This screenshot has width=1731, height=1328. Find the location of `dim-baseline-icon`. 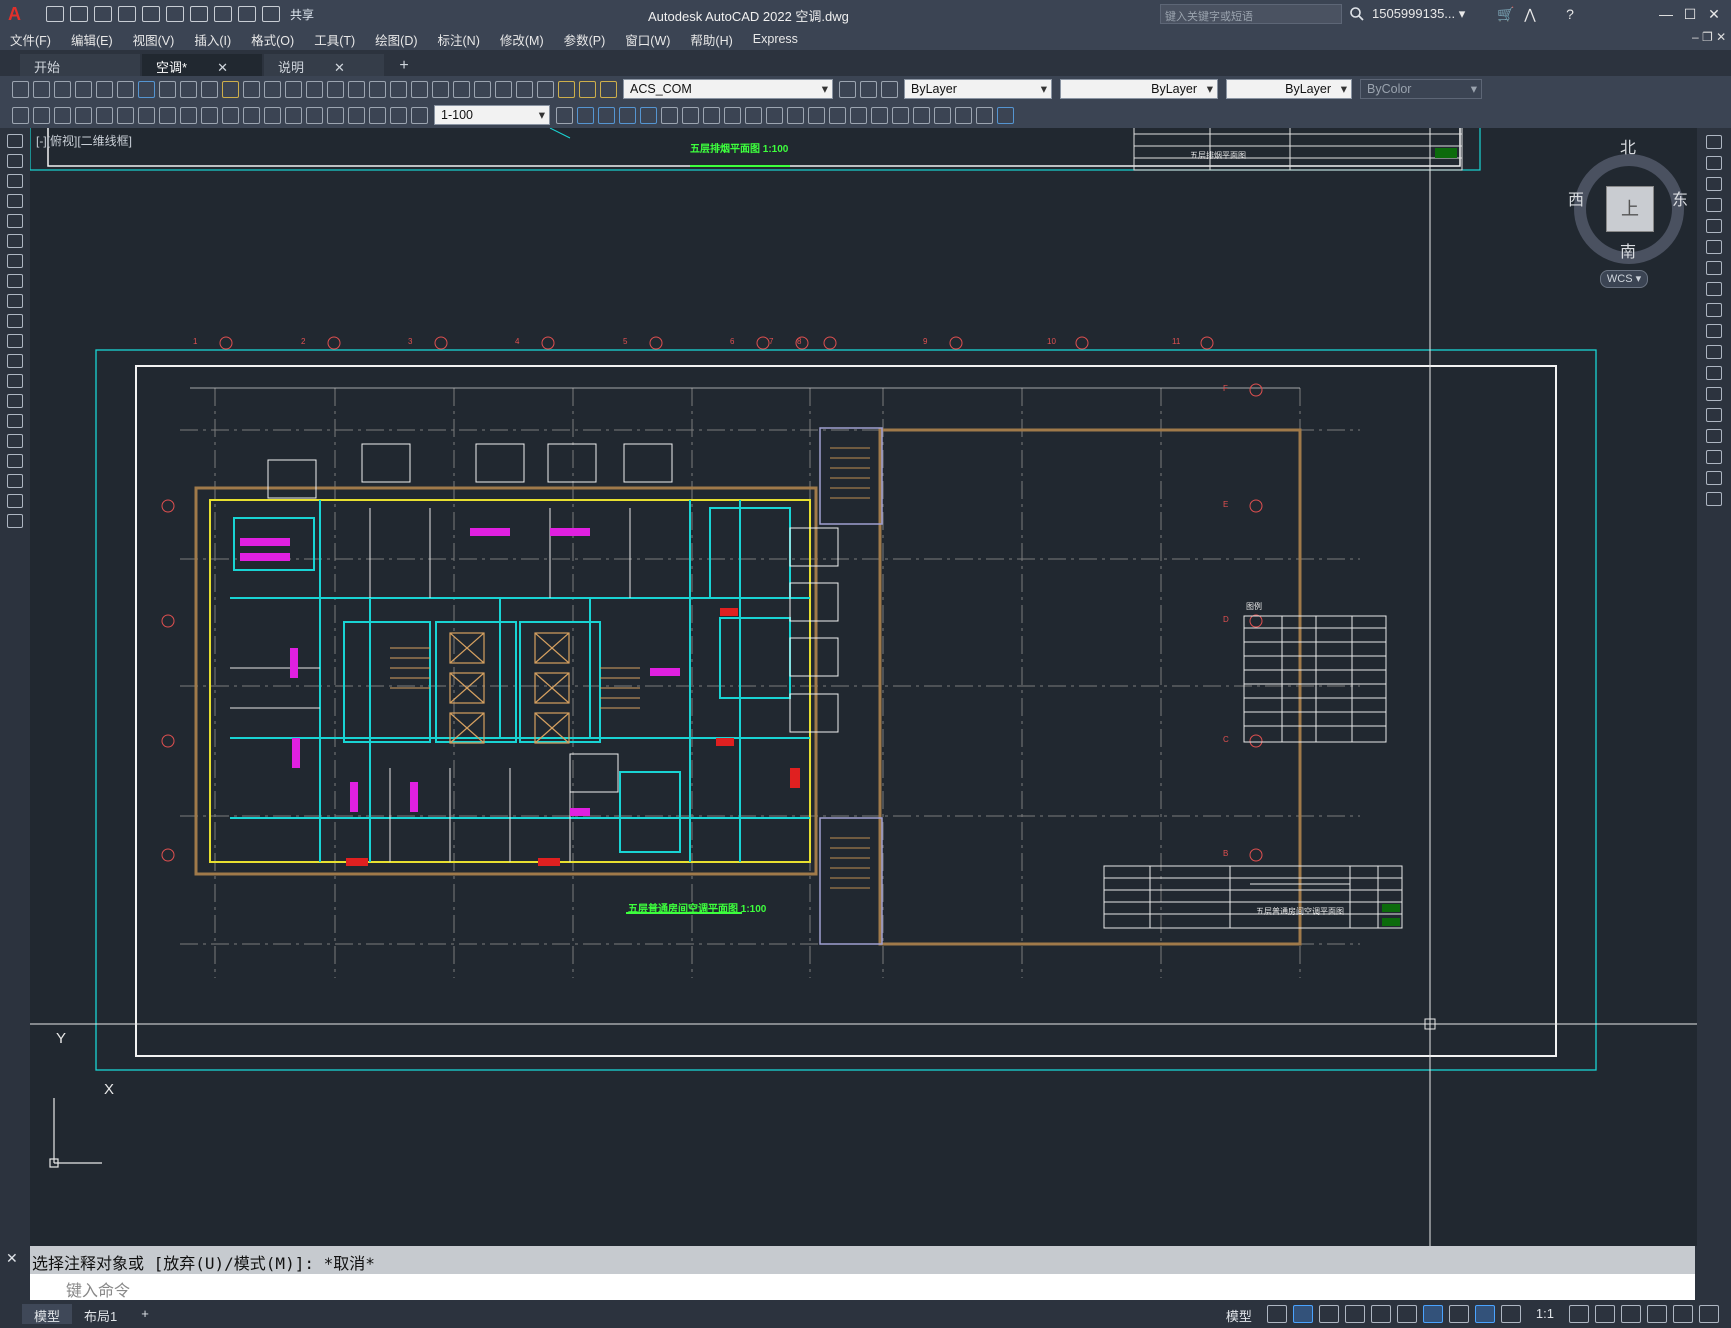

dim-baseline-icon is located at coordinates (209, 115).